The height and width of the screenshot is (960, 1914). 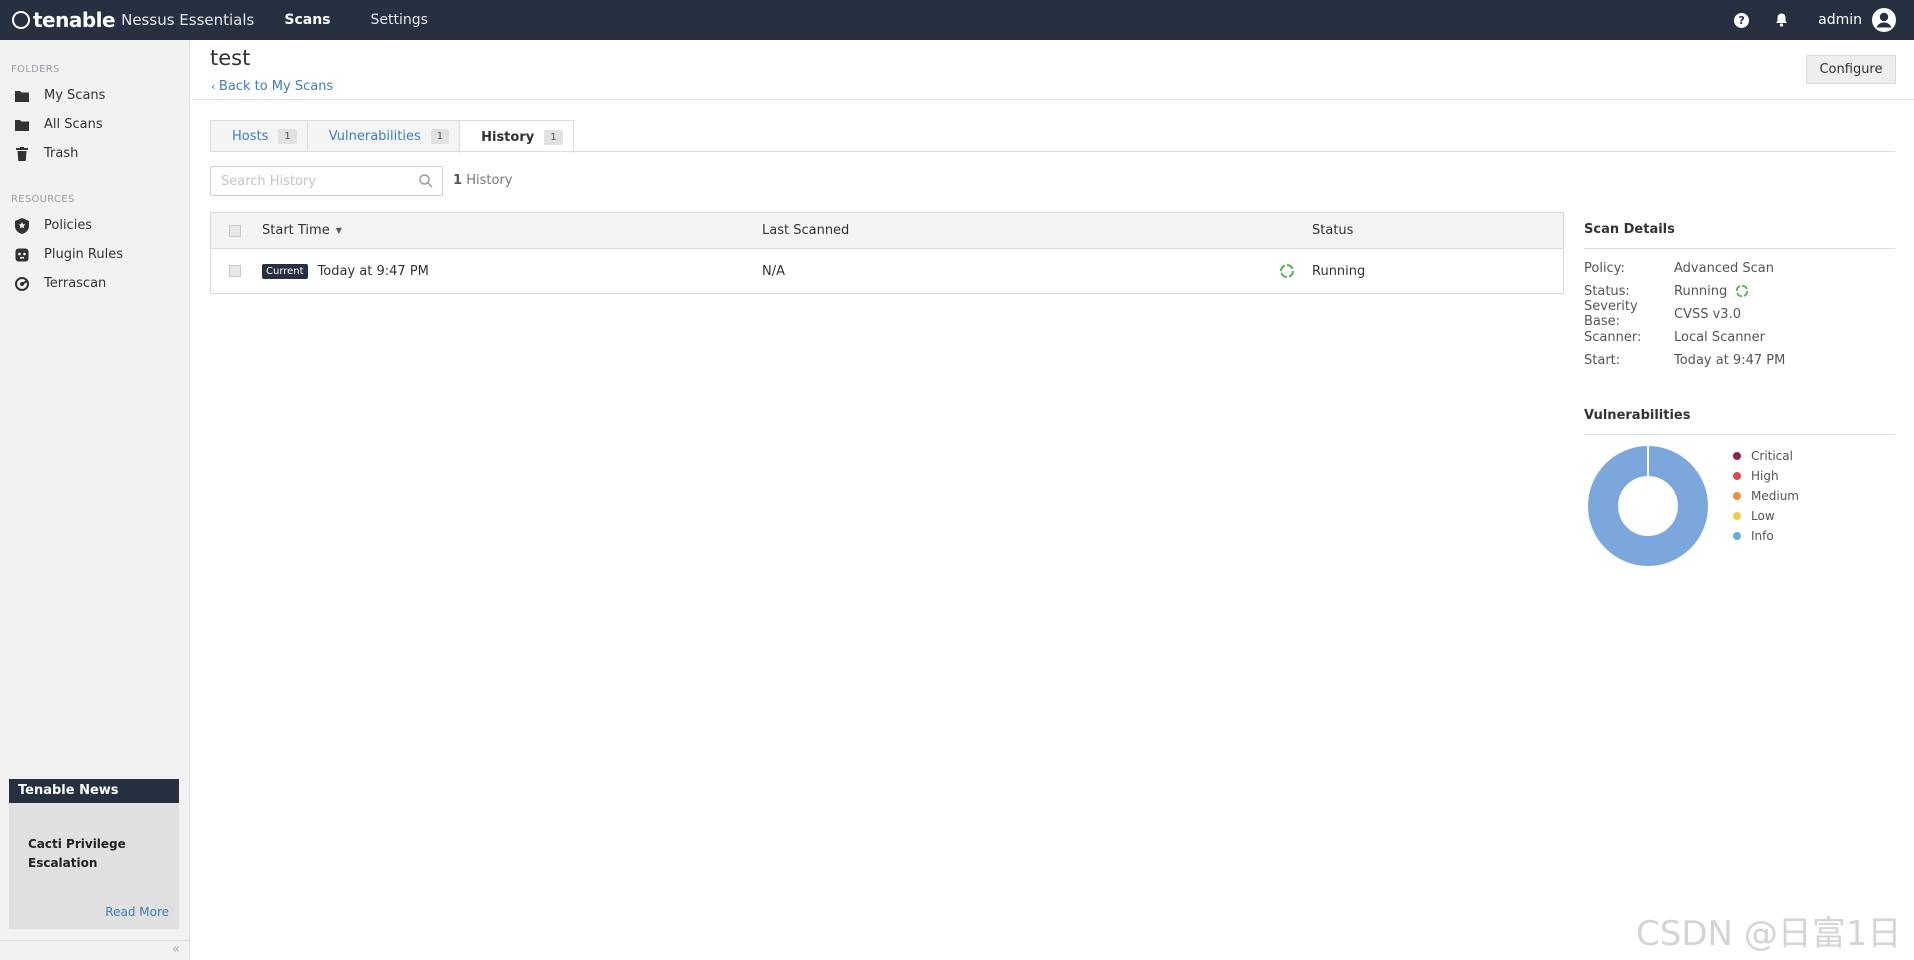 I want to click on tenable-logo: tenable Nessus Essentials, so click(x=133, y=20).